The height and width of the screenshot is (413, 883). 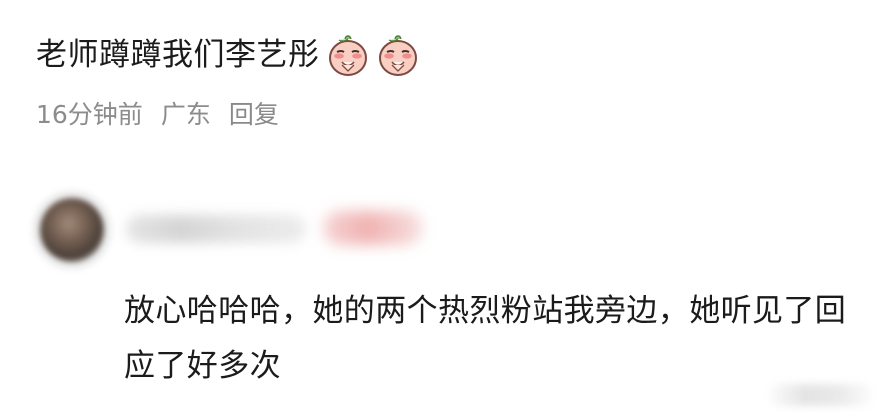 What do you see at coordinates (446, 115) in the screenshot?
I see `comment-meta: 16分钟前 广东 回复` at bounding box center [446, 115].